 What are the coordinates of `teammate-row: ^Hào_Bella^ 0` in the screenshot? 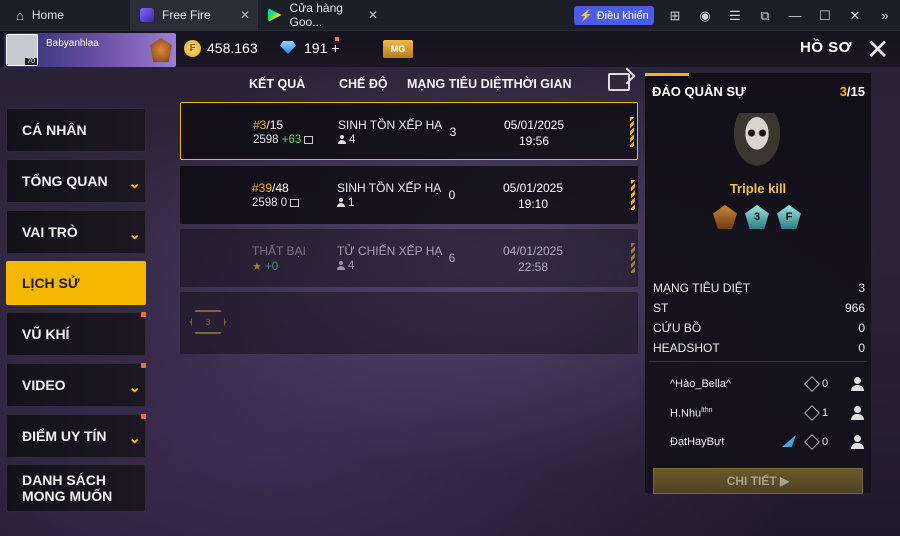 It's located at (767, 385).